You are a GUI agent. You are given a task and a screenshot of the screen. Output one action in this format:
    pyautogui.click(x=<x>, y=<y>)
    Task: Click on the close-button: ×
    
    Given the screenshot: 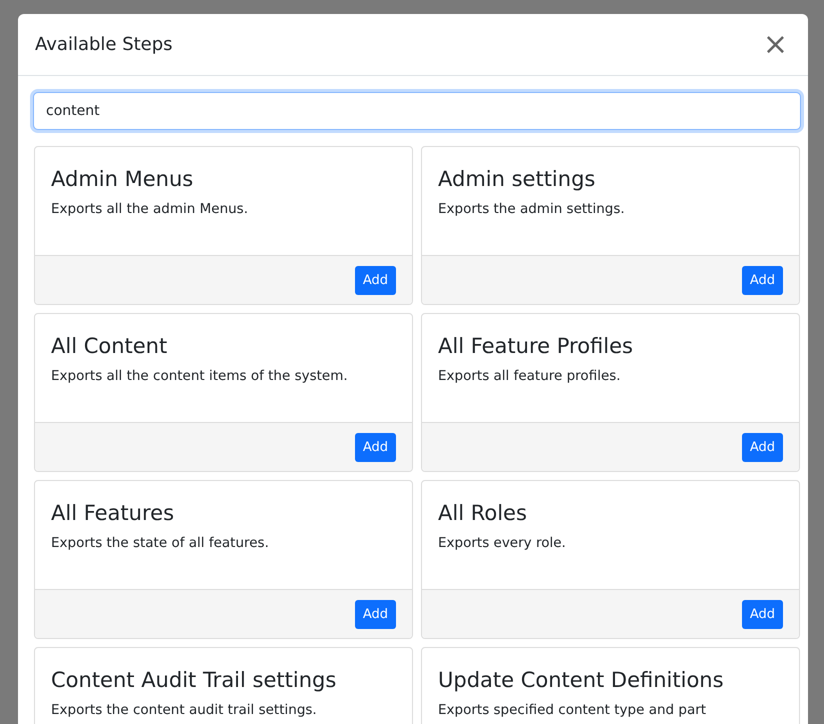 What is the action you would take?
    pyautogui.click(x=775, y=45)
    